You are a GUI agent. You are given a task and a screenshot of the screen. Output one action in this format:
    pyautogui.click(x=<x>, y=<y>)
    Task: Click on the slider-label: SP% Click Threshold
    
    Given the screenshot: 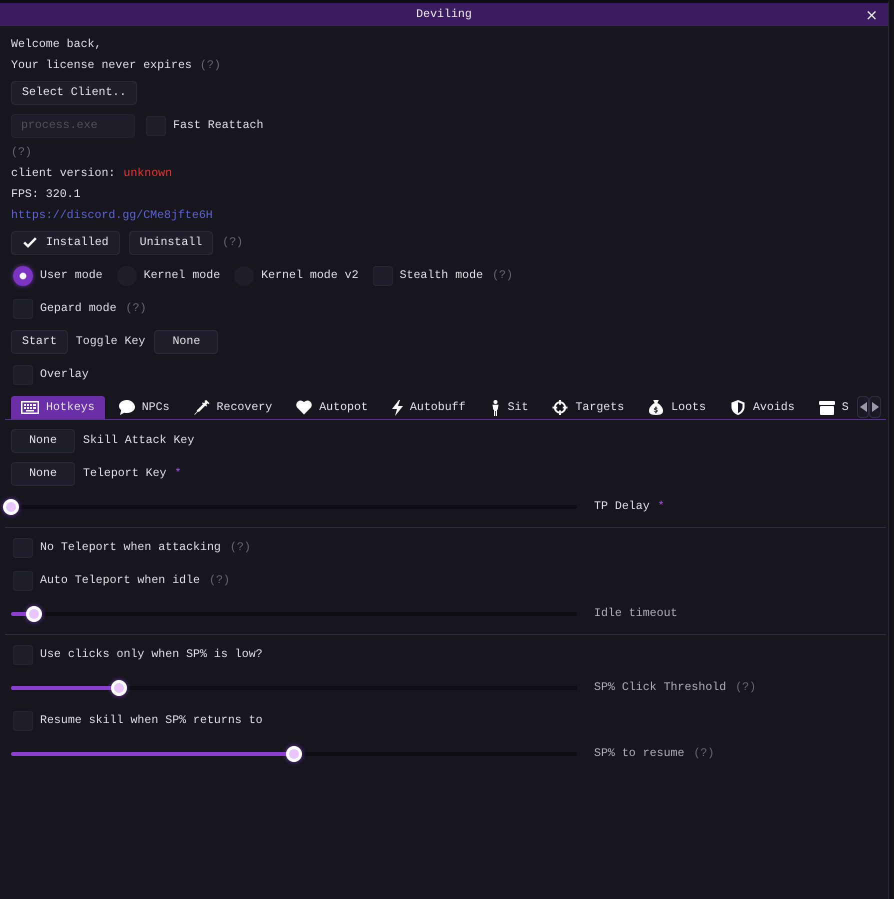 What is the action you would take?
    pyautogui.click(x=660, y=687)
    